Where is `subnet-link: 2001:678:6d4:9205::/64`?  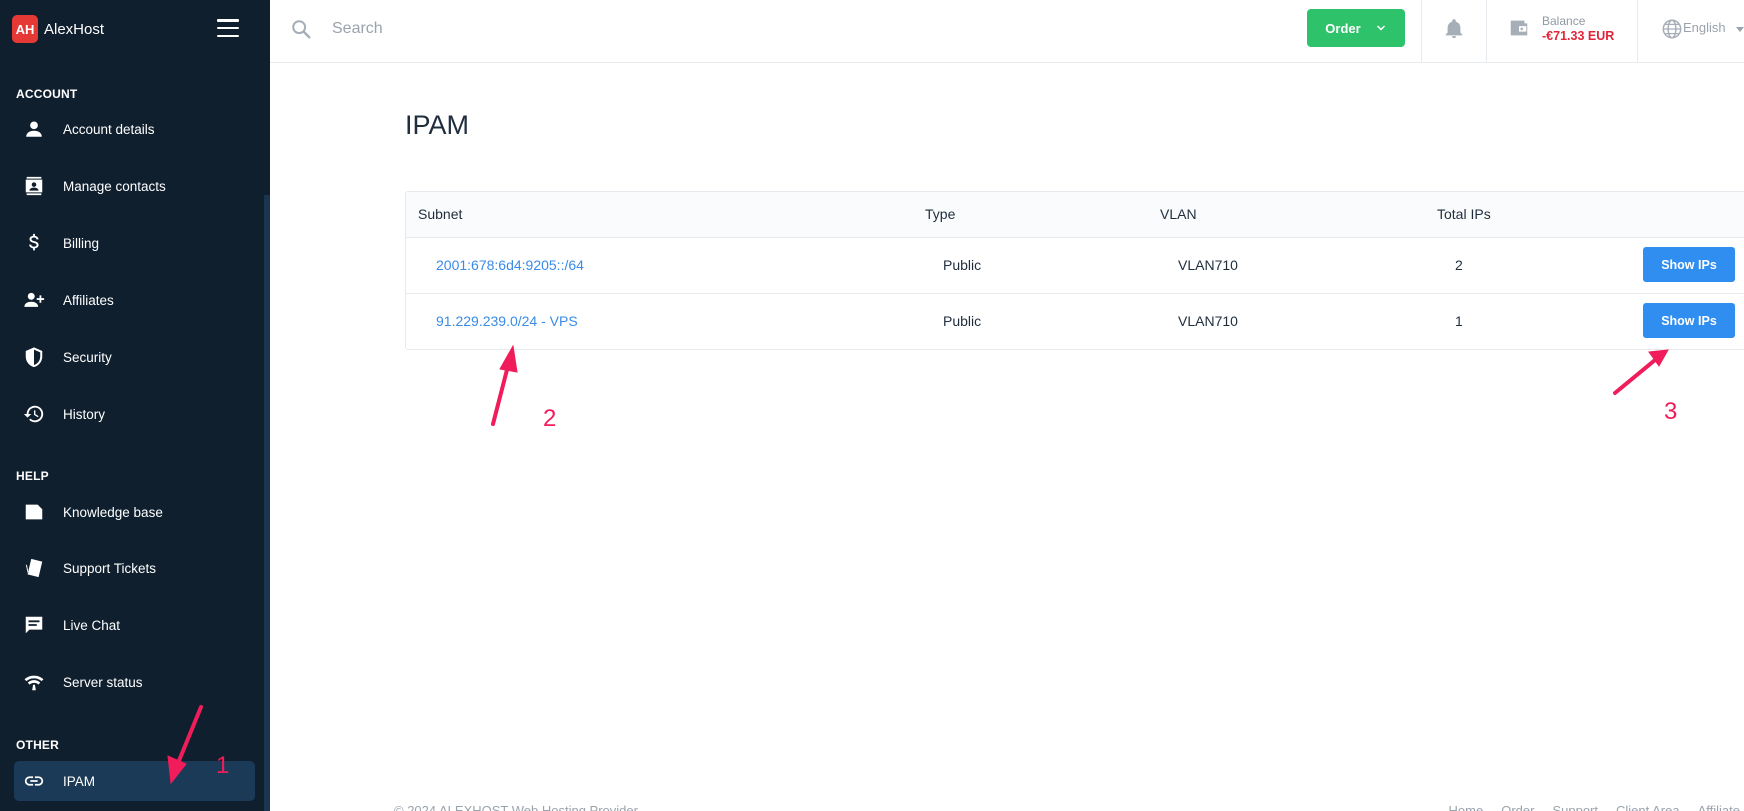 subnet-link: 2001:678:6d4:9205::/64 is located at coordinates (510, 265).